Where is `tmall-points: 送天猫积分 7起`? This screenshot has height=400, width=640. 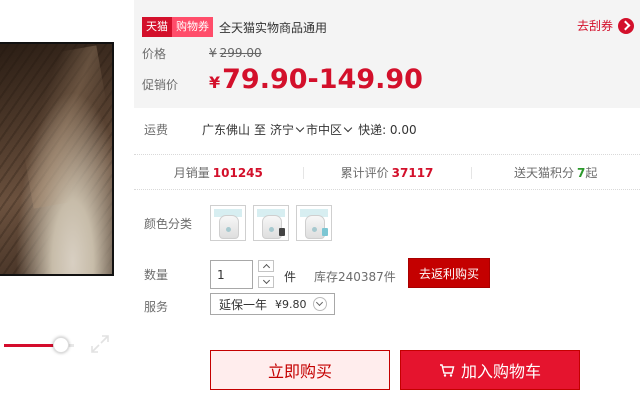 tmall-points: 送天猫积分 7起 is located at coordinates (555, 172).